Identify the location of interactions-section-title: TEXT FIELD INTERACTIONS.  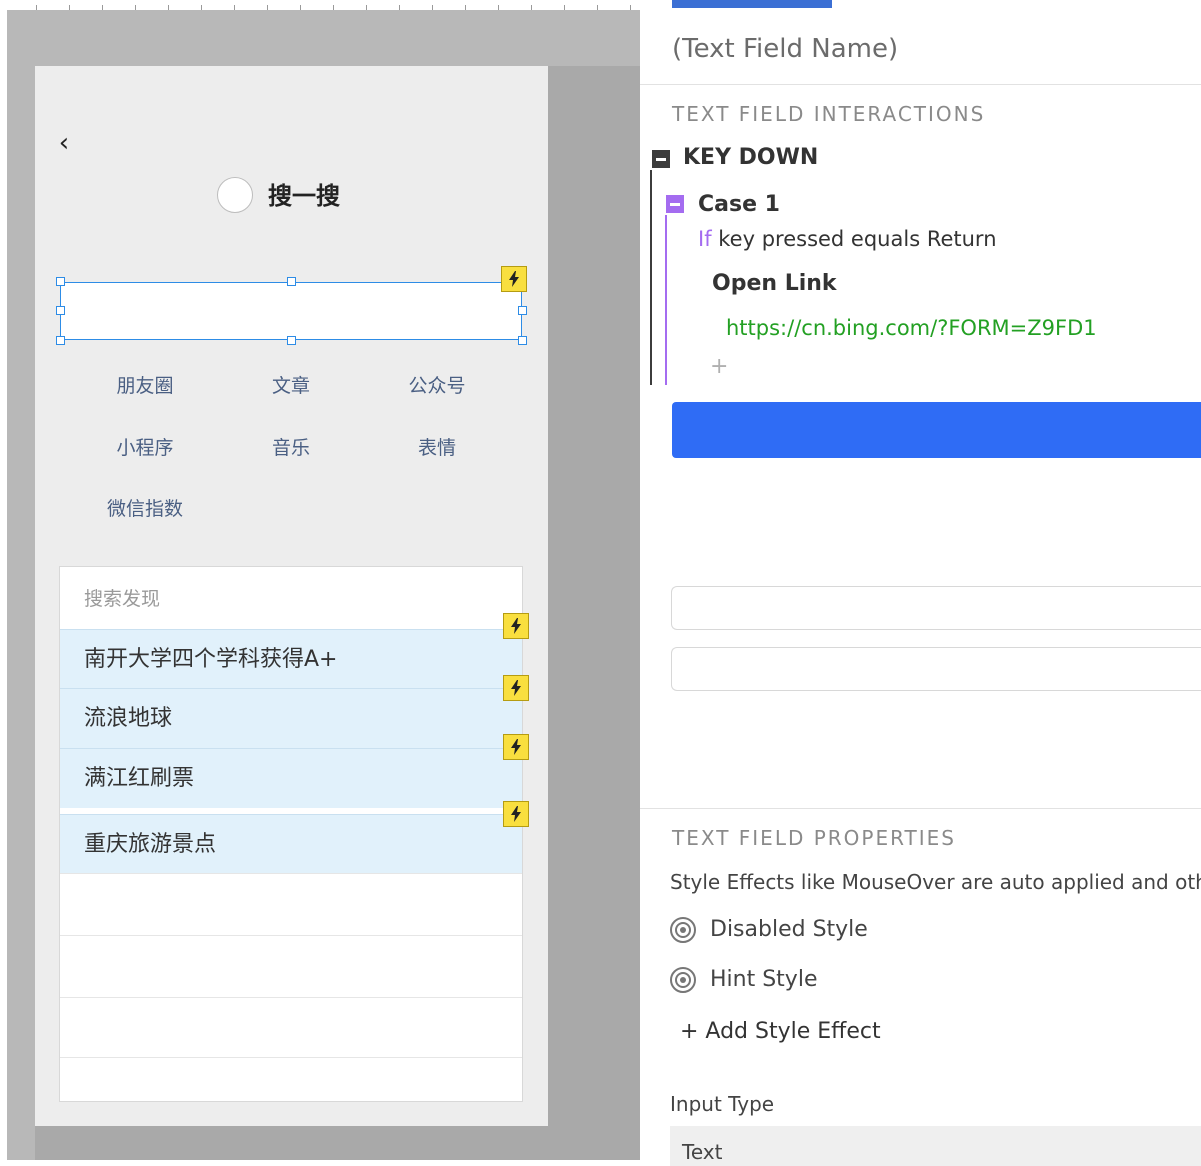
(829, 114).